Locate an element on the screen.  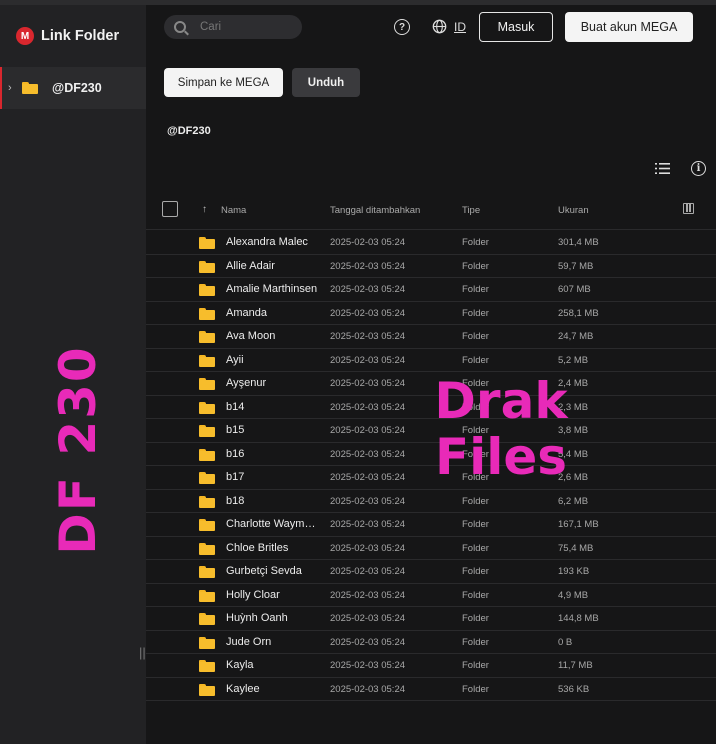
row-size: 11,7 MB is located at coordinates (575, 665).